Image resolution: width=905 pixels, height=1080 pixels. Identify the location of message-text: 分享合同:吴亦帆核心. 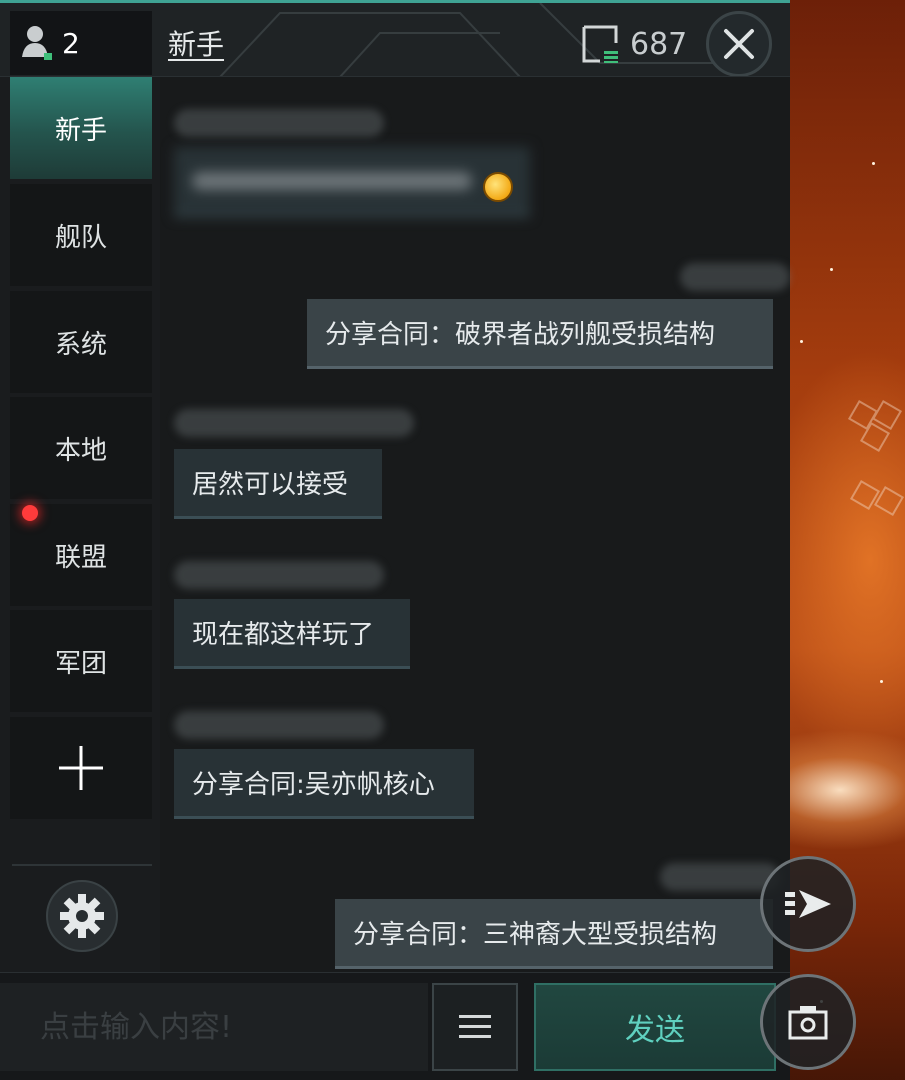
(313, 785).